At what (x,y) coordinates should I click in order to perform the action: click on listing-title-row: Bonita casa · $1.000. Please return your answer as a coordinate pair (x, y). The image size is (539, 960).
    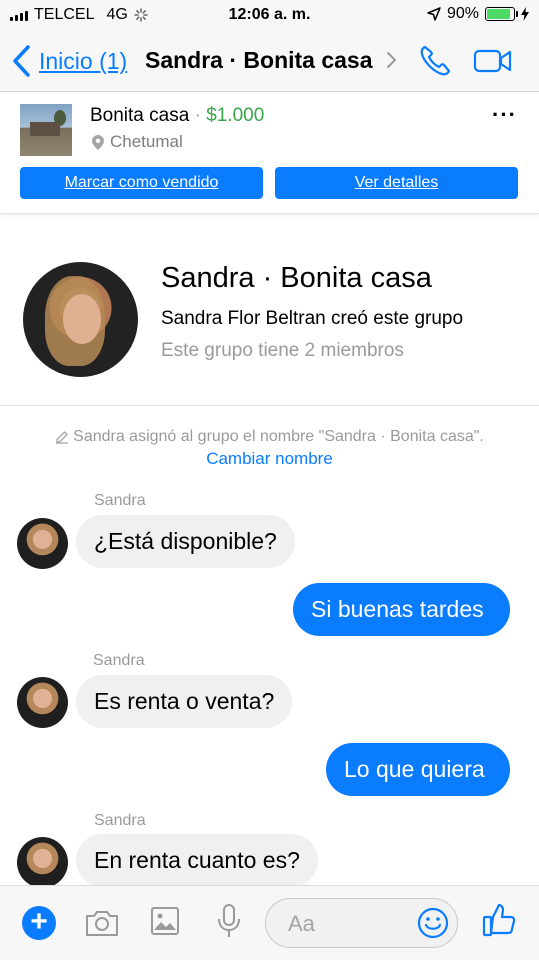
    Looking at the image, I should click on (177, 116).